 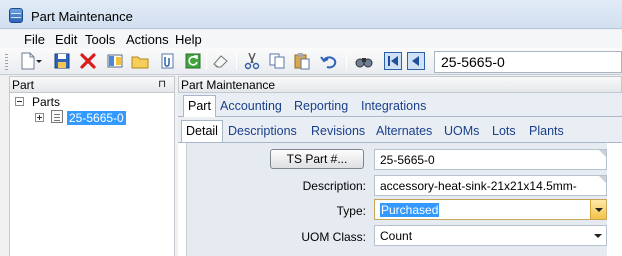 What do you see at coordinates (407, 160) in the screenshot?
I see `ts-part-value: 25-5665-0` at bounding box center [407, 160].